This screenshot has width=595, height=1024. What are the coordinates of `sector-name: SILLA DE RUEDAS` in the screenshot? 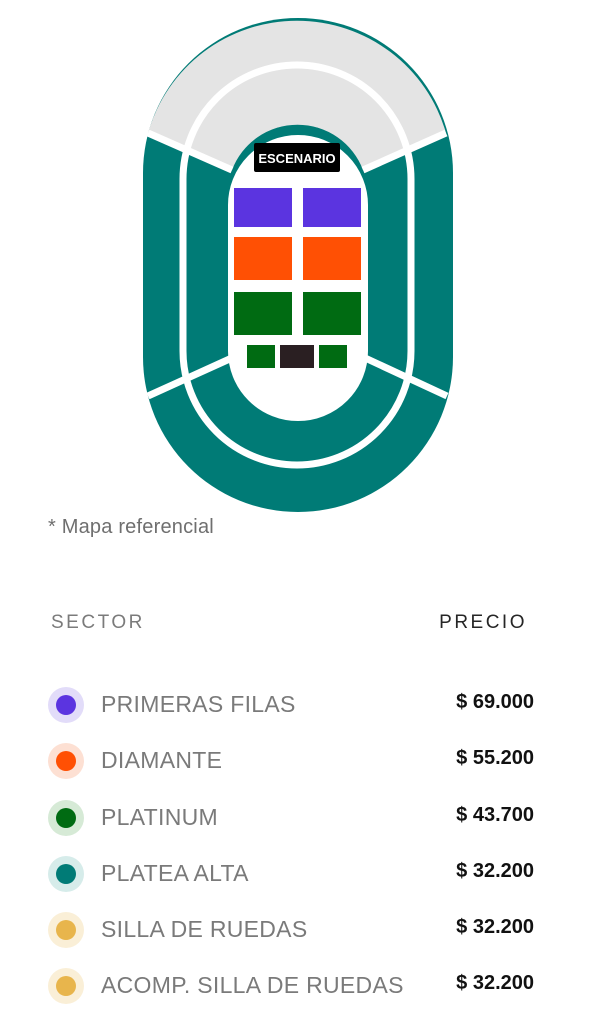 It's located at (204, 929).